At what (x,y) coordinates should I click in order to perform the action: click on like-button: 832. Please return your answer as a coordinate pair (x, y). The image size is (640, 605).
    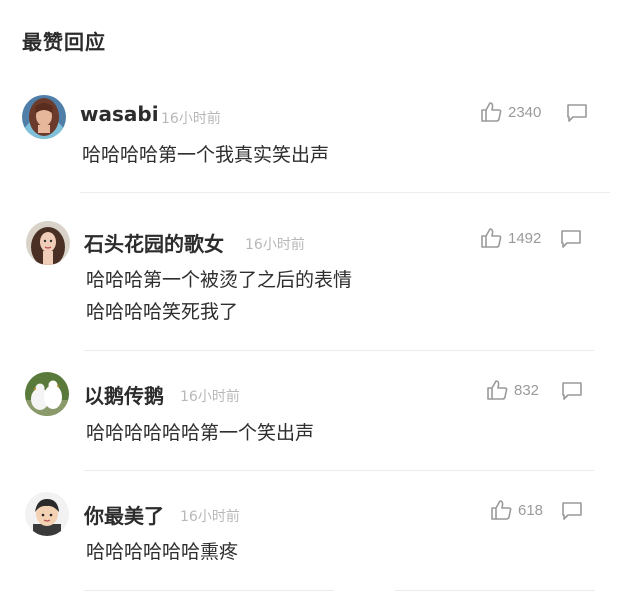
    Looking at the image, I should click on (512, 390).